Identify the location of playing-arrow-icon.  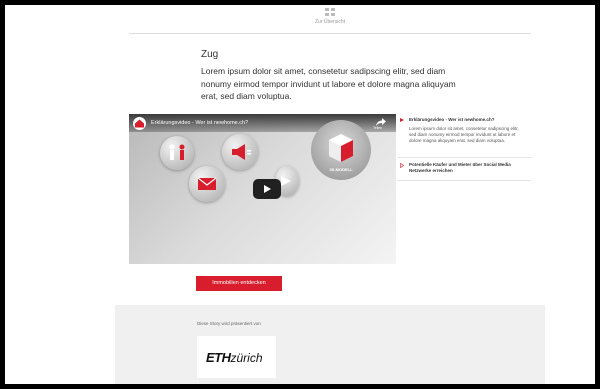
(402, 120).